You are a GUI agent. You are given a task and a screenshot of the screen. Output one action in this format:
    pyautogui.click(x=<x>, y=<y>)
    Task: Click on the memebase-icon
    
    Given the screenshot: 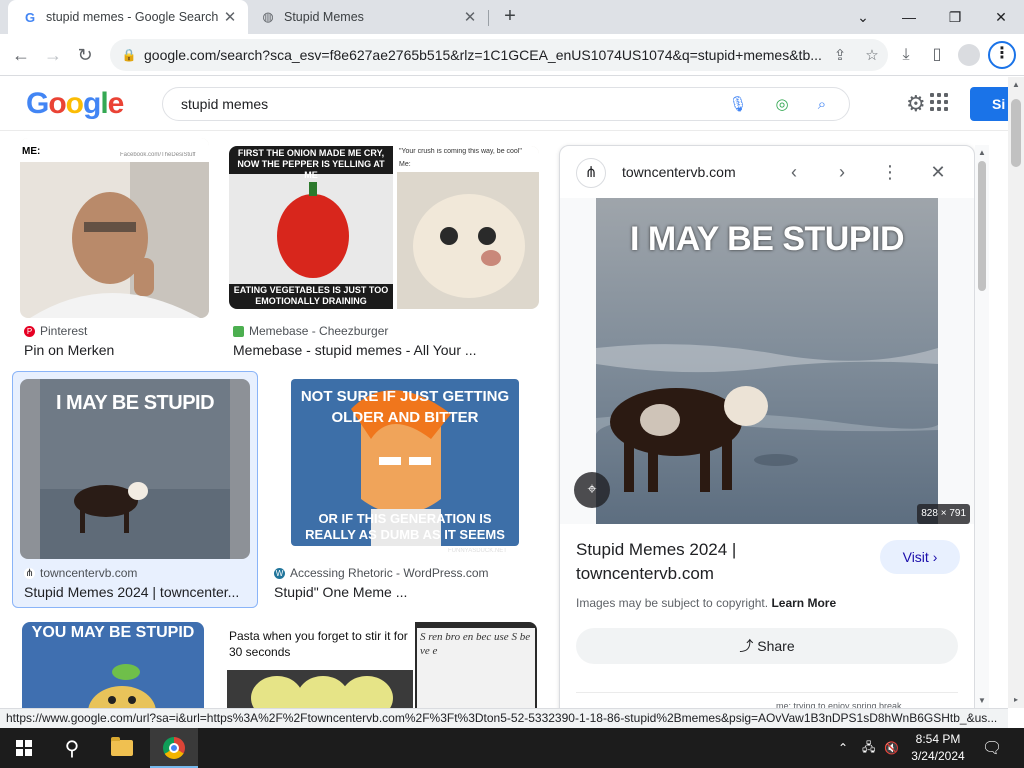 What is the action you would take?
    pyautogui.click(x=238, y=331)
    